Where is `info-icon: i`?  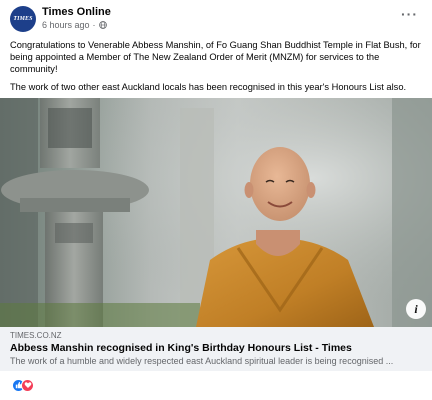
info-icon: i is located at coordinates (416, 309).